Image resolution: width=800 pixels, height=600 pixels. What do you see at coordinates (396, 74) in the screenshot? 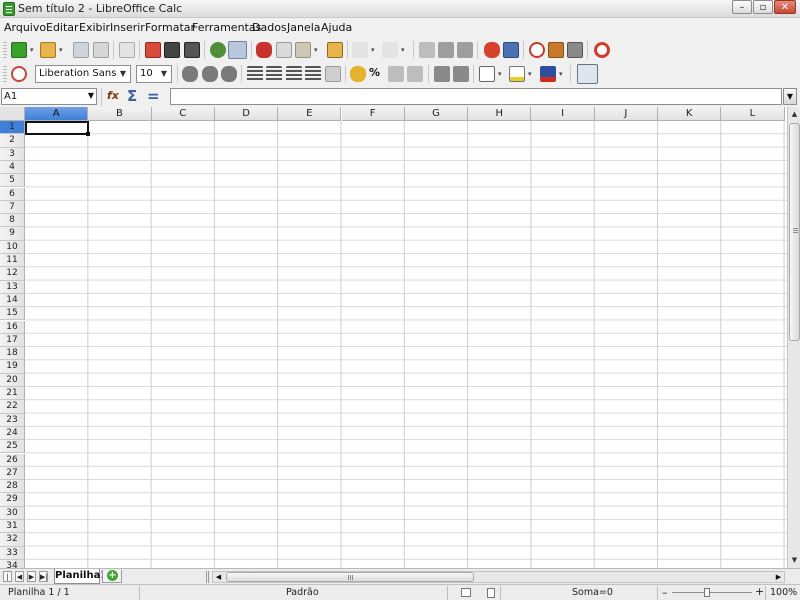
I see `number-format-icon` at bounding box center [396, 74].